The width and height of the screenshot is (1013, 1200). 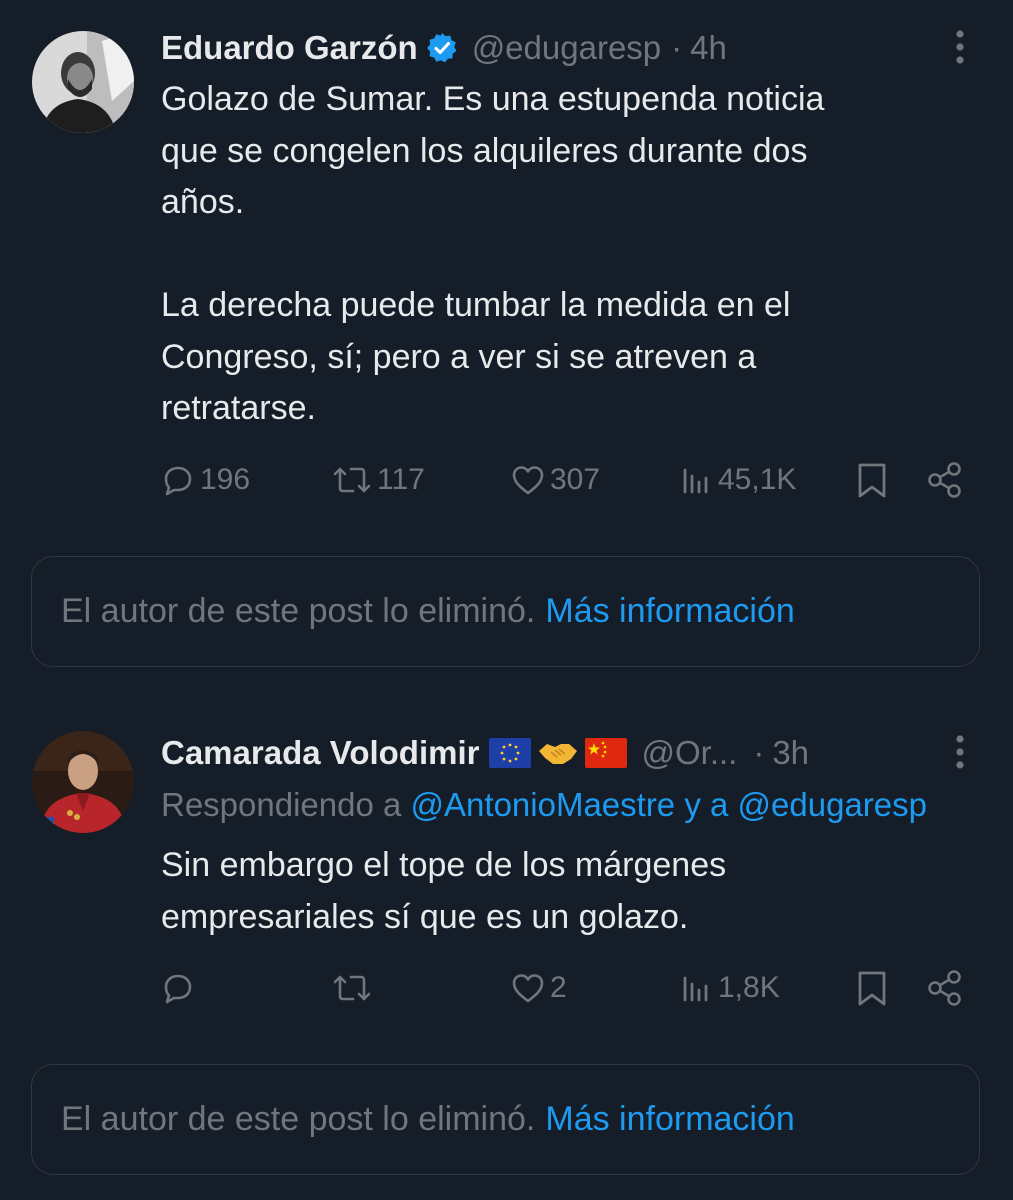 I want to click on like-button: 307, so click(x=555, y=480).